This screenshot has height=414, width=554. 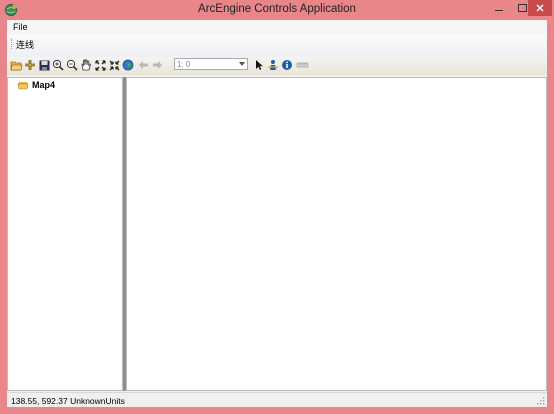 I want to click on map-scale-combobox: 1: 0, so click(x=211, y=64).